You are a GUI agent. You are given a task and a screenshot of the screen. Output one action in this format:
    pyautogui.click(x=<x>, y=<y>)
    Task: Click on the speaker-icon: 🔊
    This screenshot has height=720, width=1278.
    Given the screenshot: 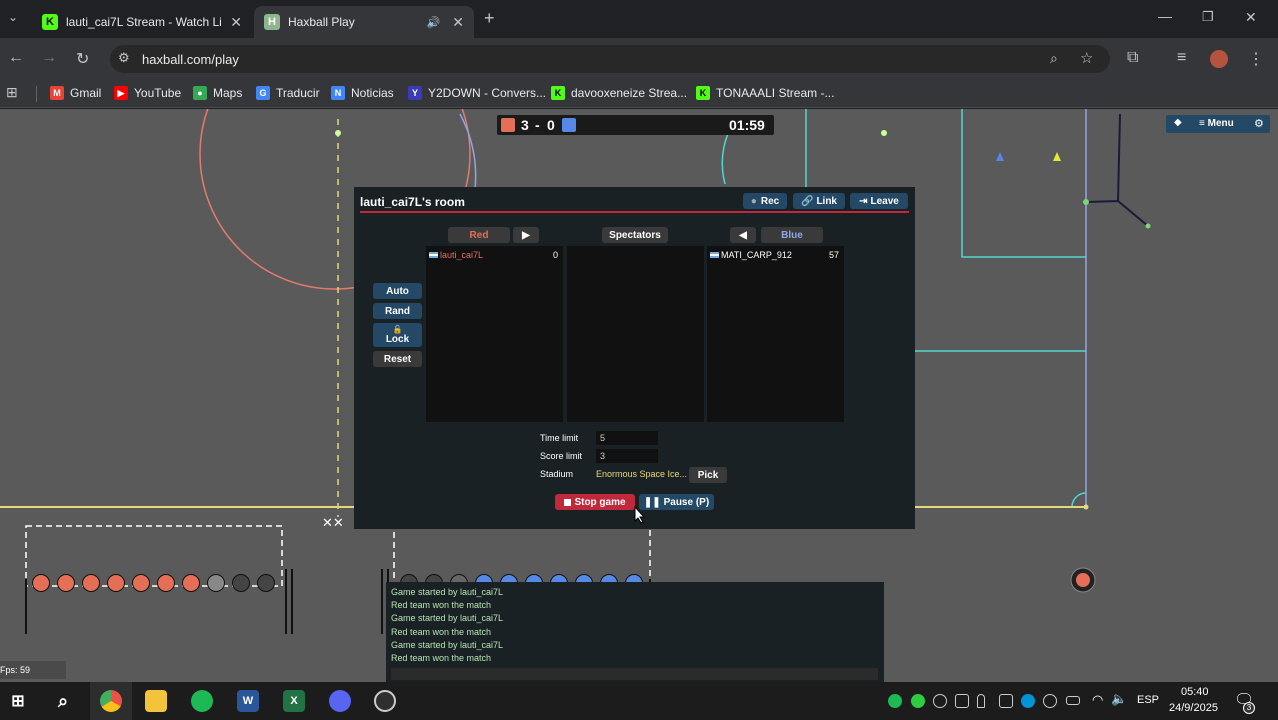 What is the action you would take?
    pyautogui.click(x=434, y=22)
    